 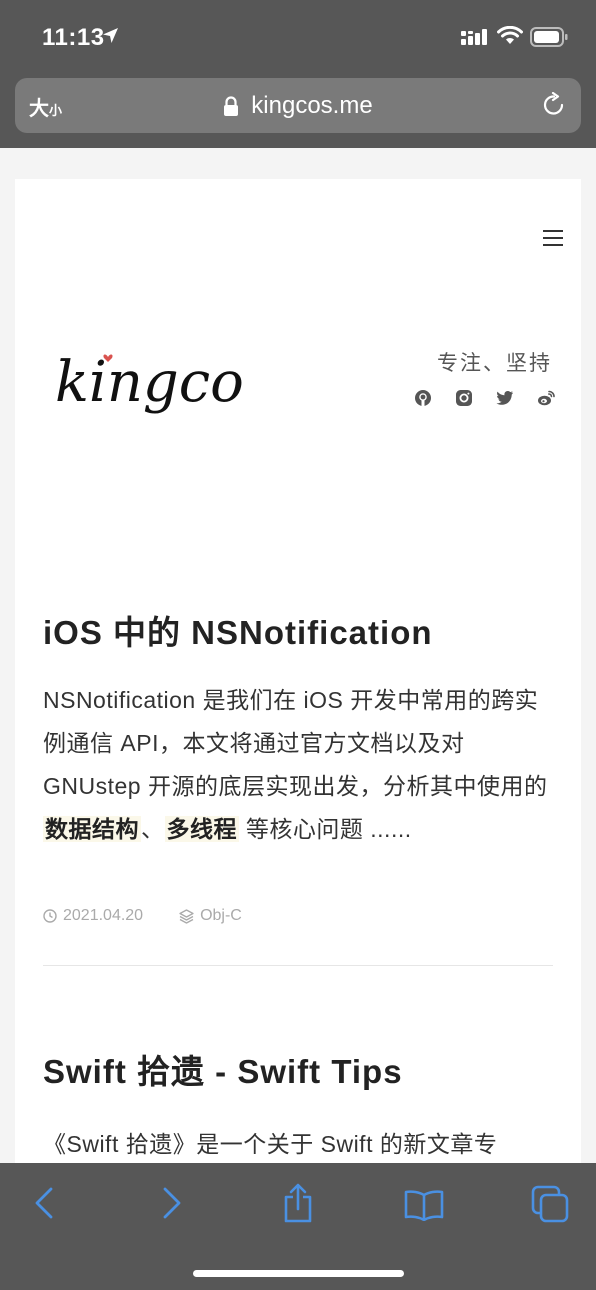 What do you see at coordinates (474, 37) in the screenshot?
I see `cellular-signal-icon` at bounding box center [474, 37].